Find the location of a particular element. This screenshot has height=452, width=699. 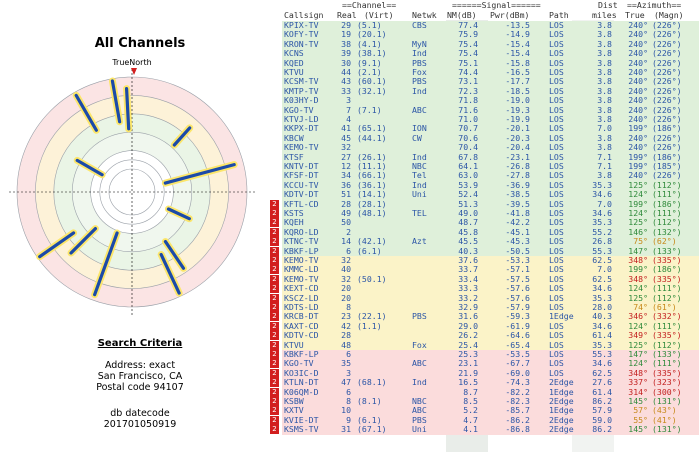

cell-virt: (48.1) is located at coordinates (372, 213).